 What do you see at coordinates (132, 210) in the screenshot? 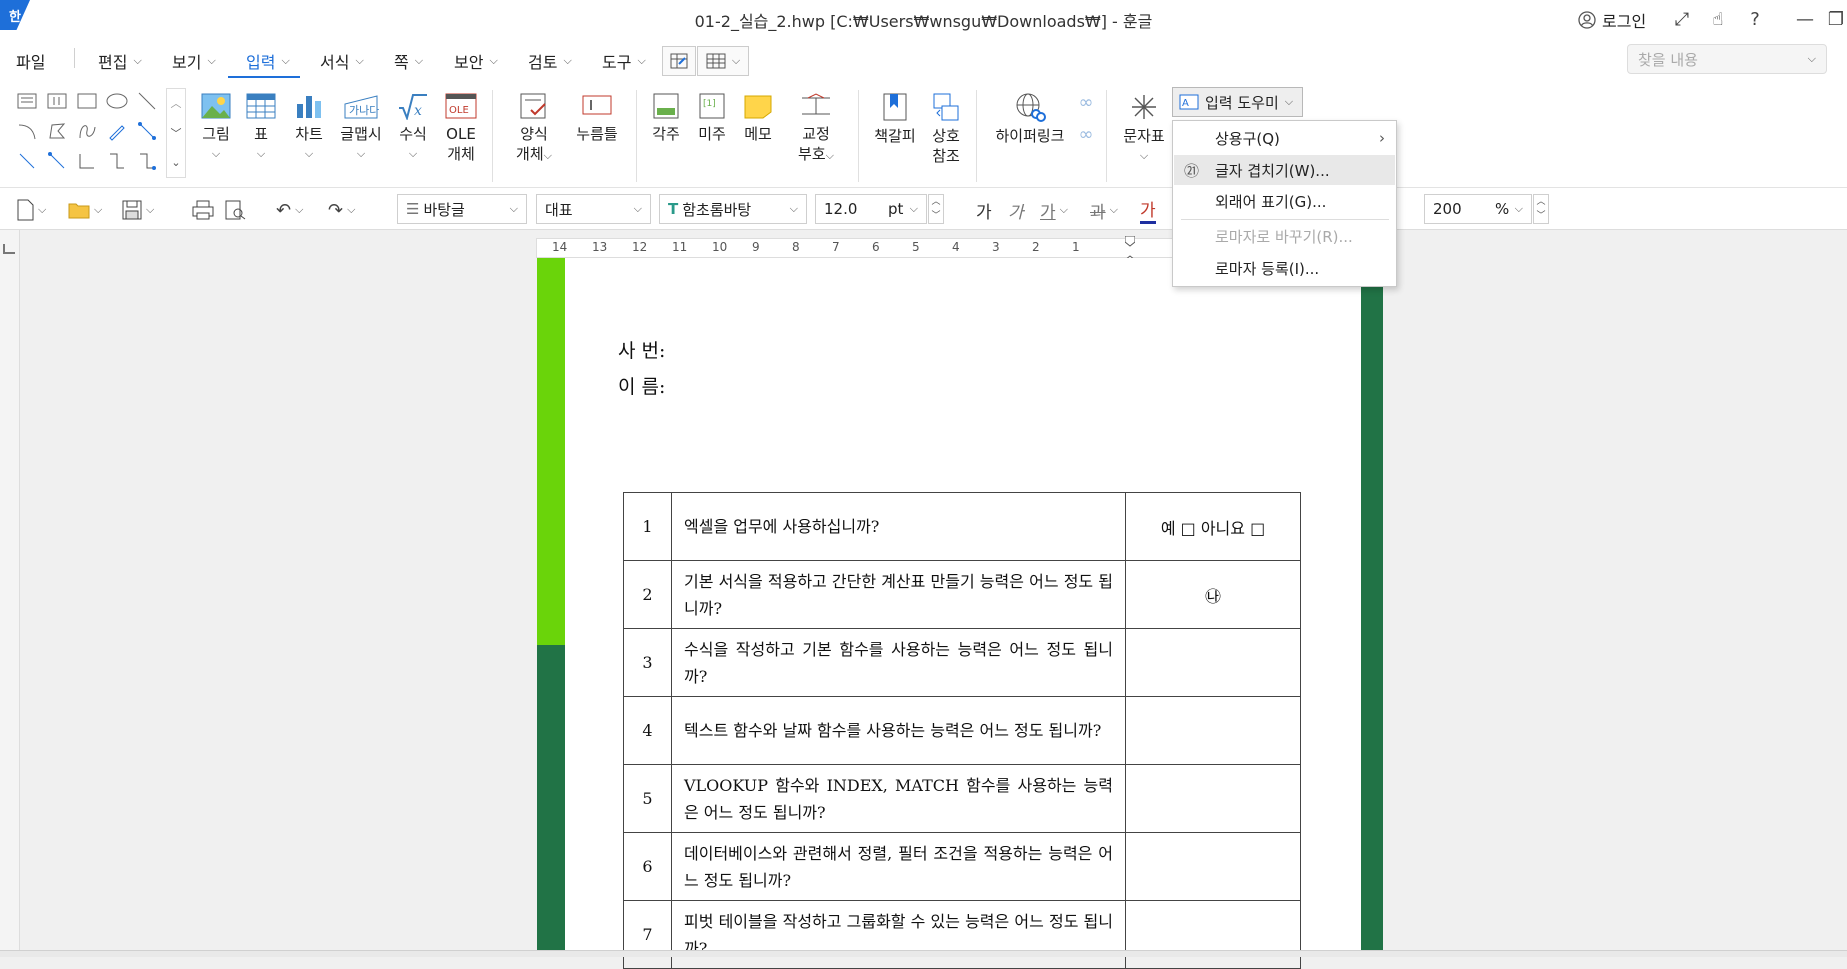
I see `save-icon` at bounding box center [132, 210].